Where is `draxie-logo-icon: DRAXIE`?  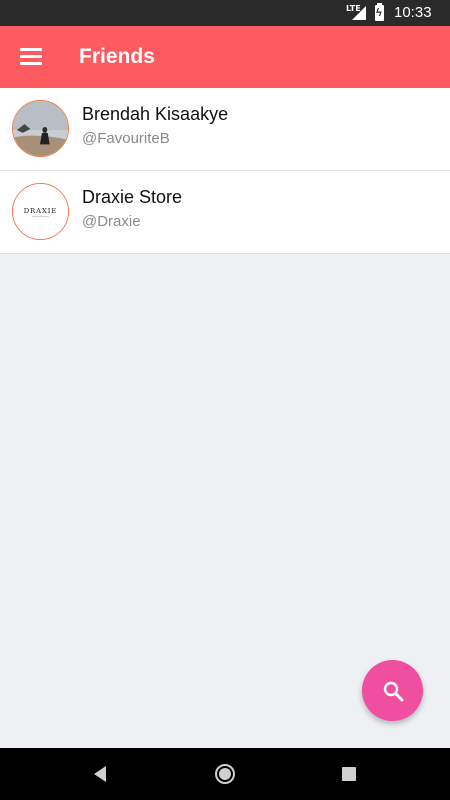 draxie-logo-icon: DRAXIE is located at coordinates (40, 211).